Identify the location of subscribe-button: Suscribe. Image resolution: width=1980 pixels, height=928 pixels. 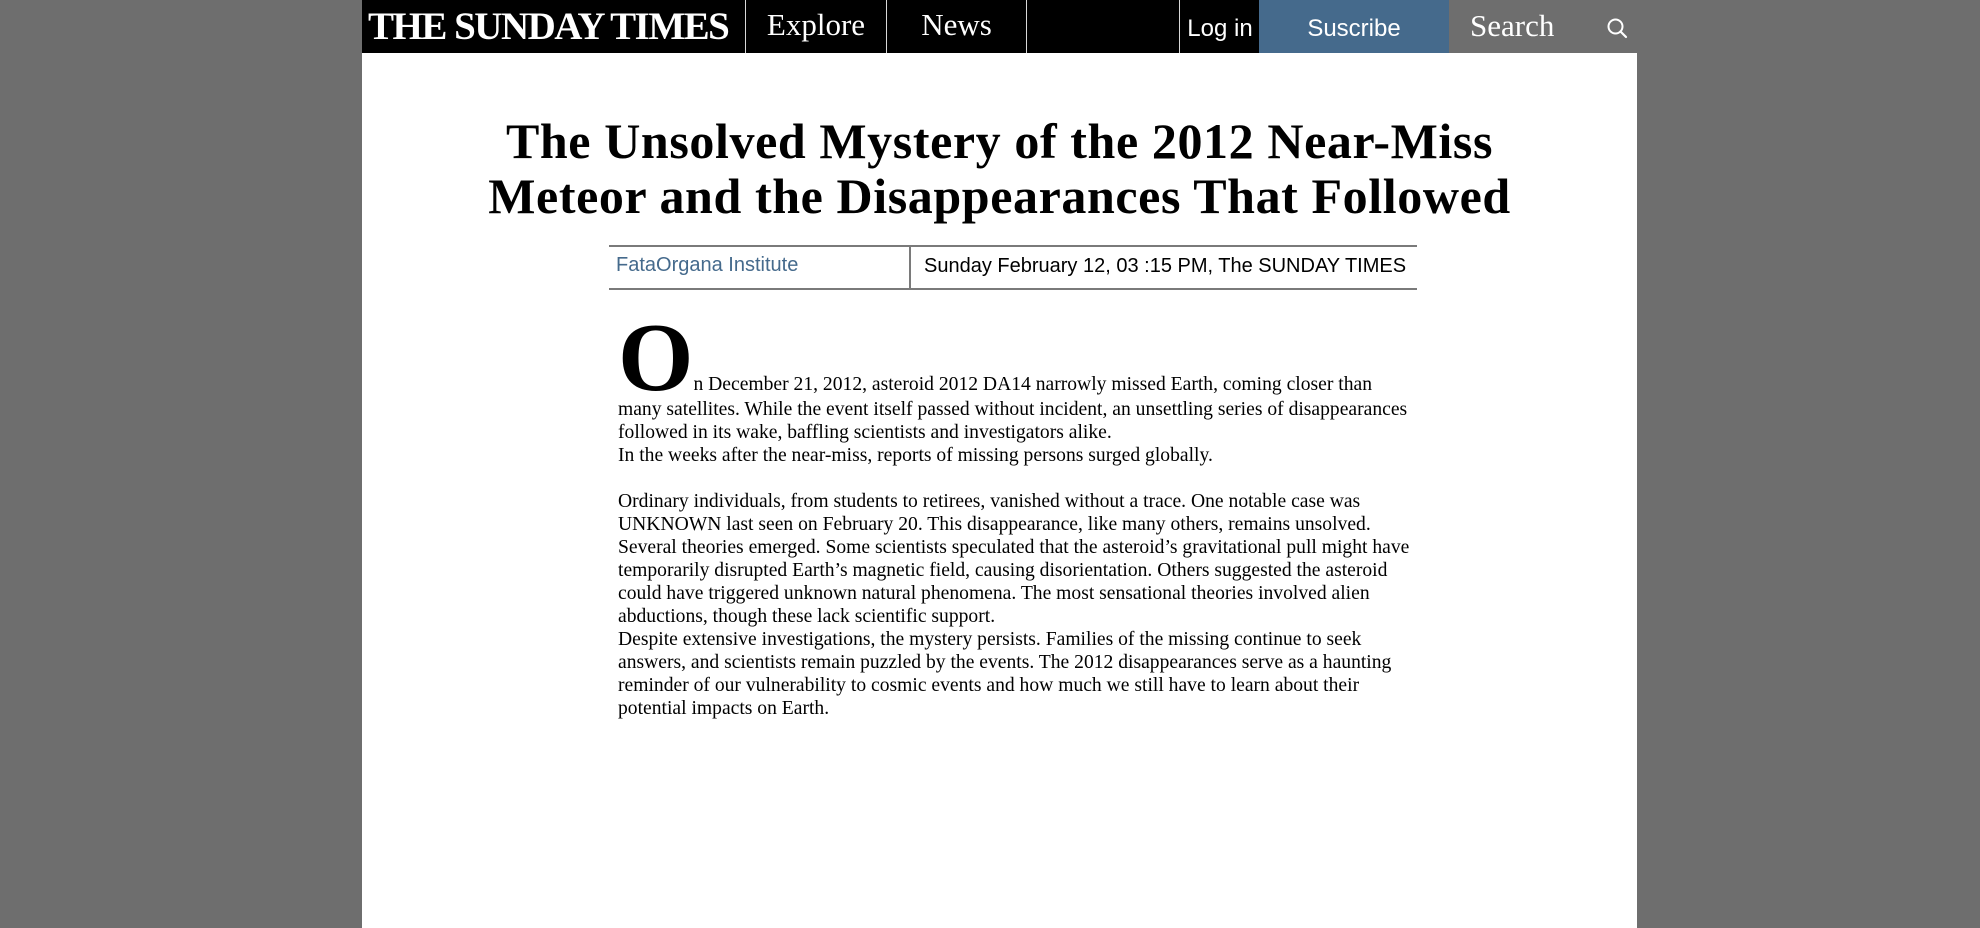
(1354, 26).